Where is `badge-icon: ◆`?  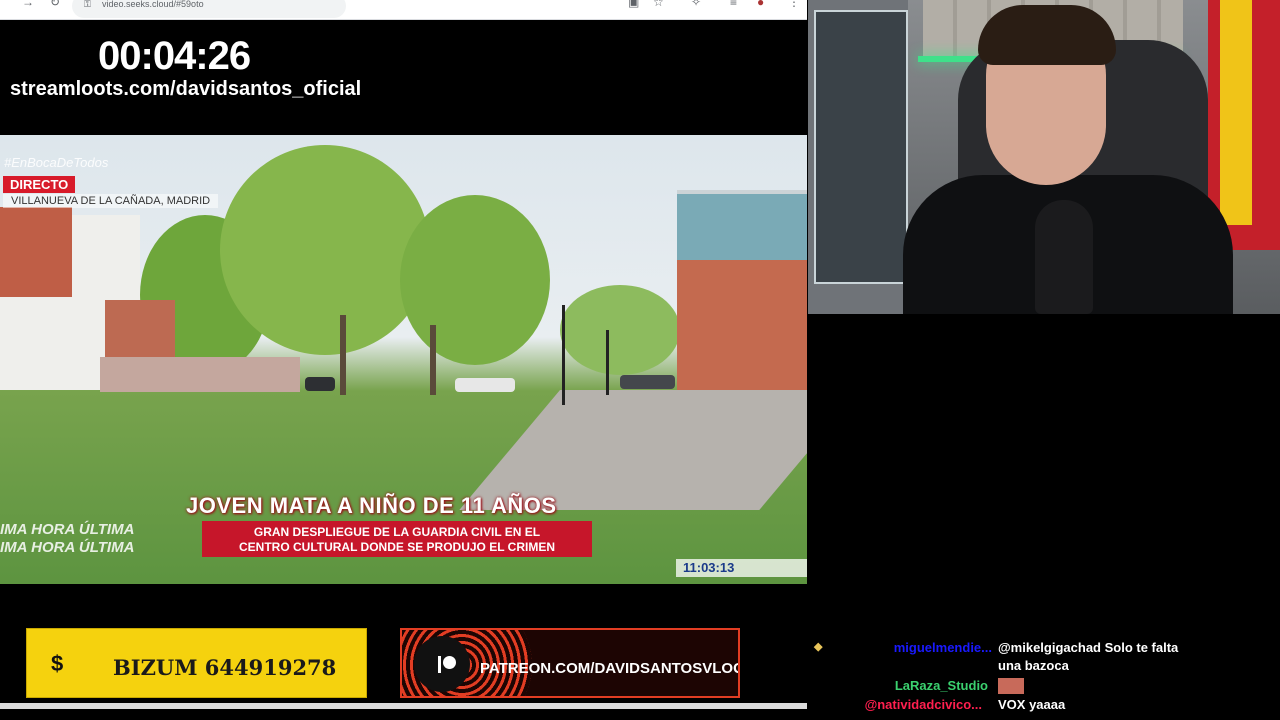
badge-icon: ◆ is located at coordinates (818, 647).